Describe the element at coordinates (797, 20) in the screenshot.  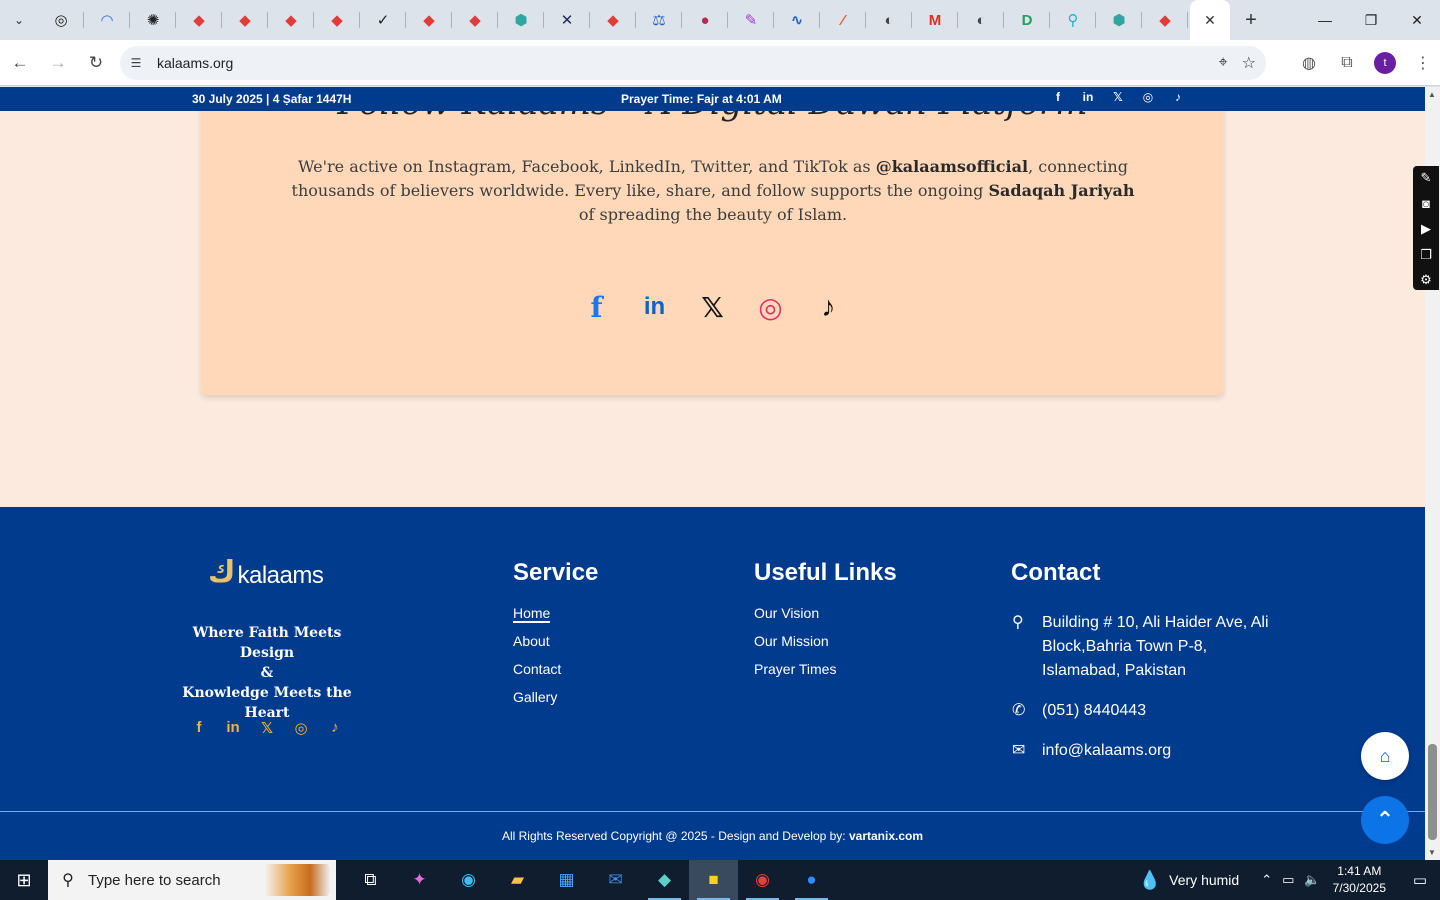
I see `browser-tab: ∿` at that location.